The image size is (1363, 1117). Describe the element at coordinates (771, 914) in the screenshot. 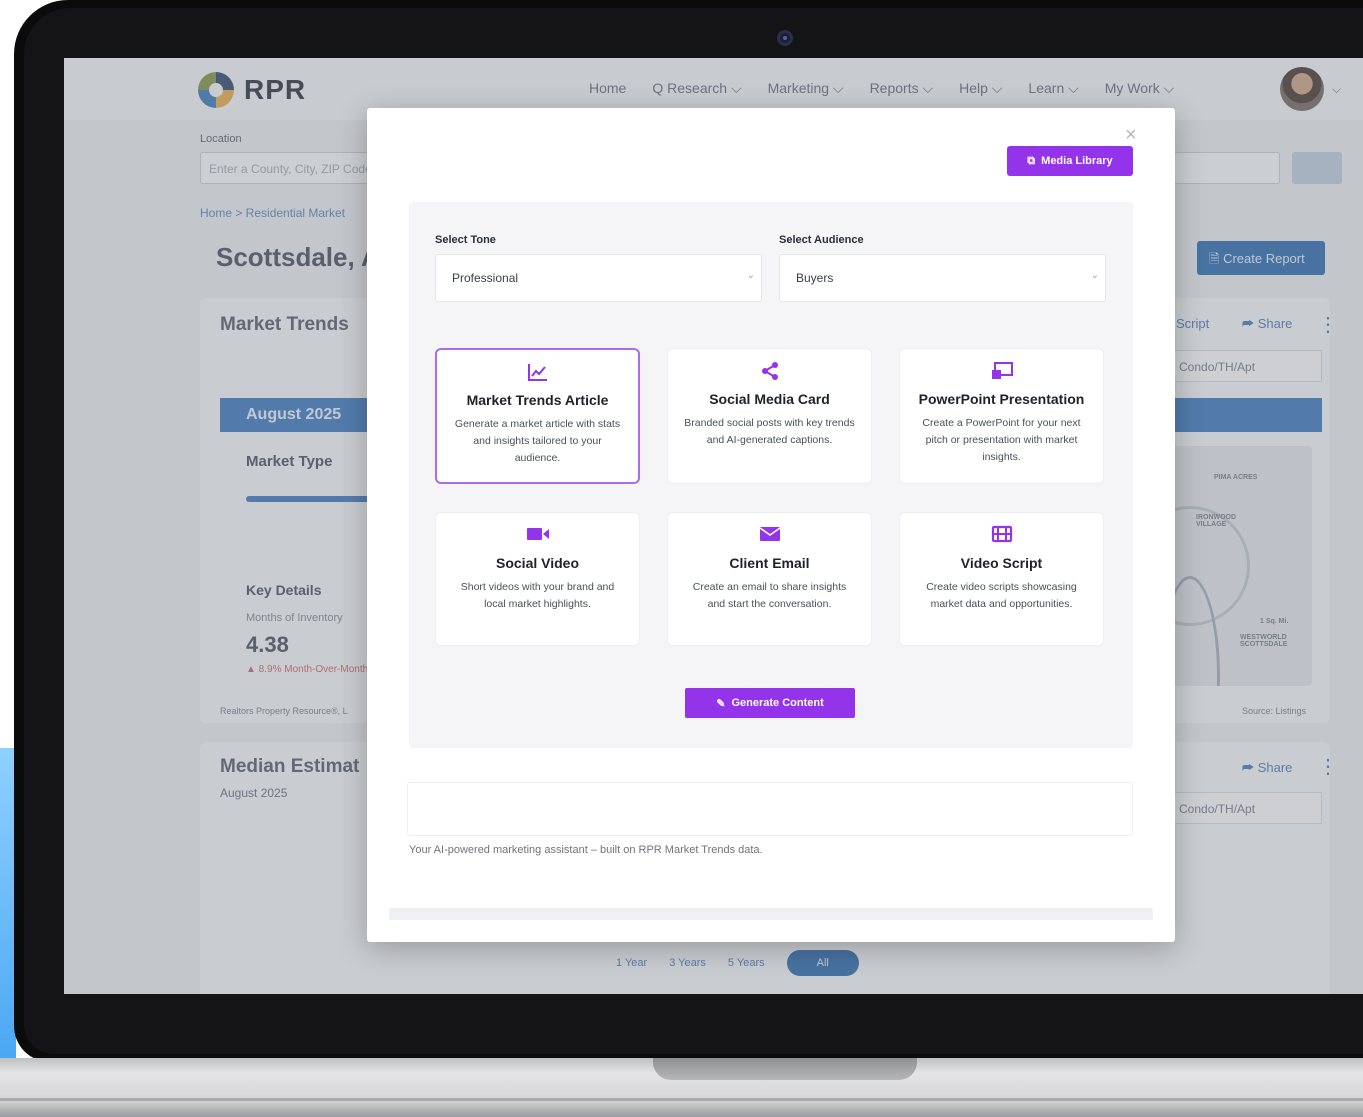

I see `progress-track` at that location.